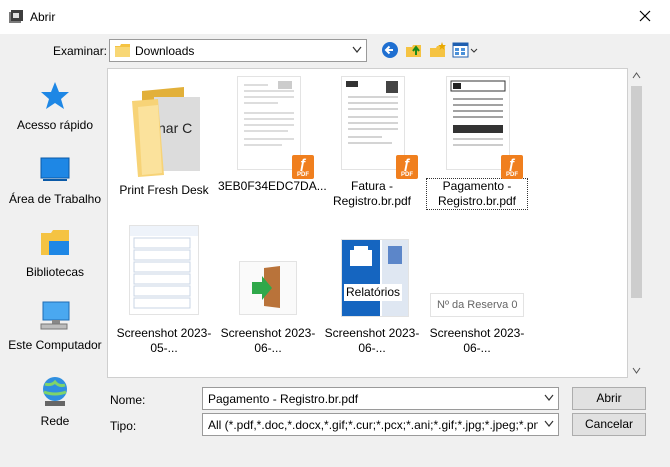 This screenshot has height=467, width=670. I want to click on close-icon, so click(645, 16).